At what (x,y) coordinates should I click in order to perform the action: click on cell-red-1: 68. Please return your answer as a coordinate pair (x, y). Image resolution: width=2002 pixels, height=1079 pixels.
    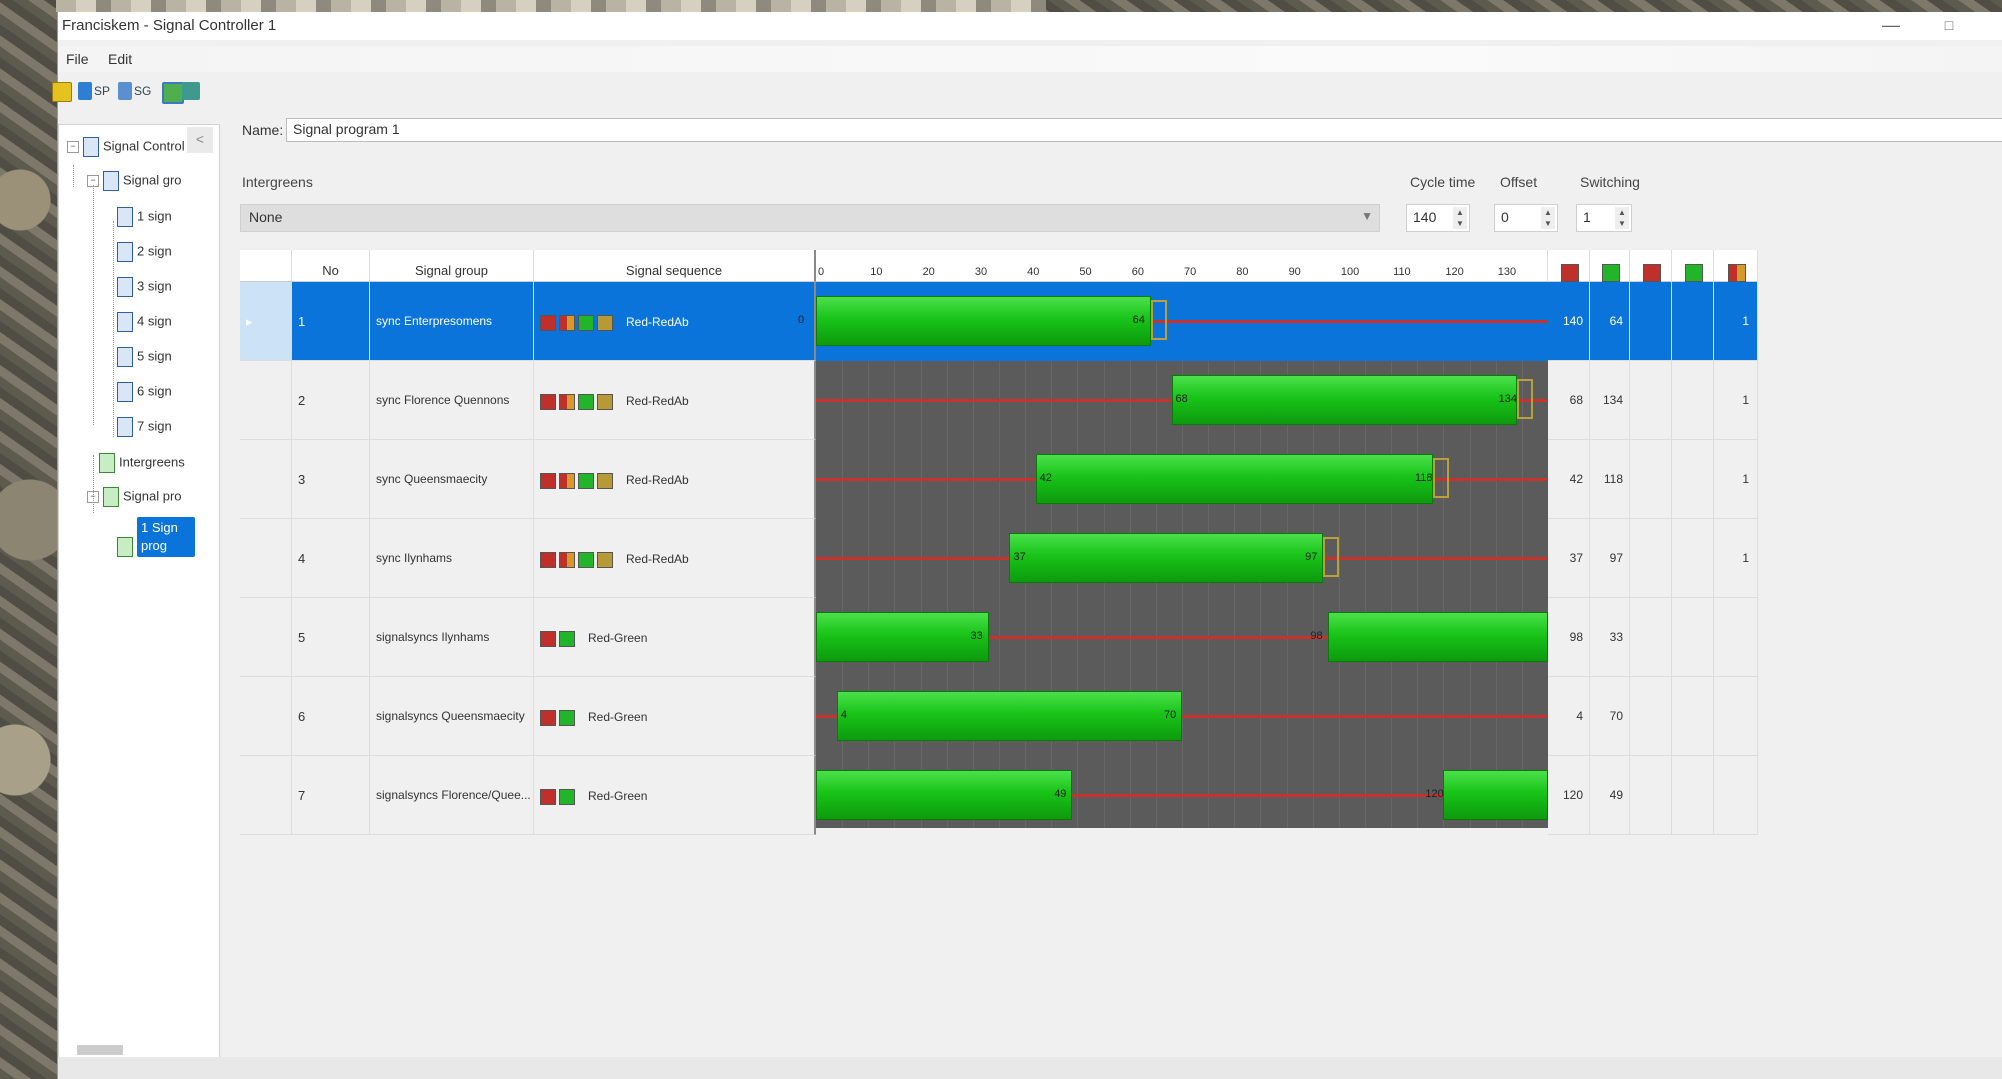
    Looking at the image, I should click on (1569, 400).